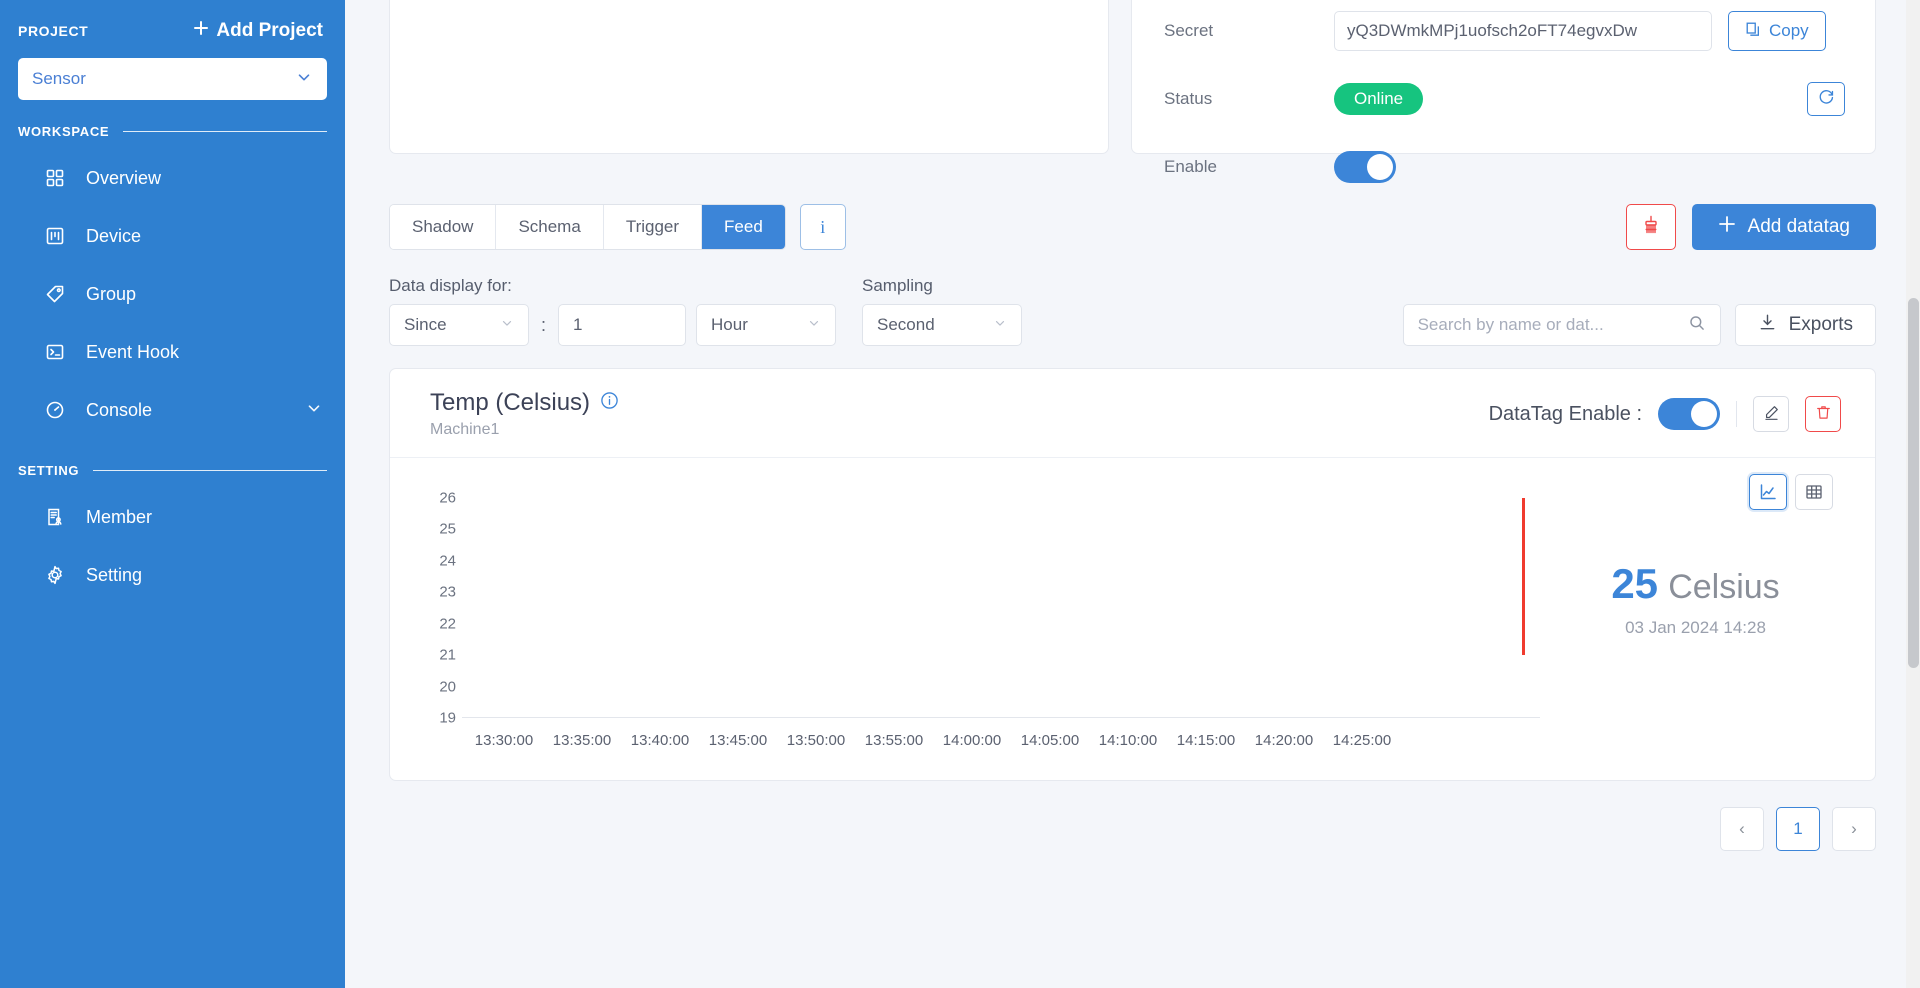 The image size is (1920, 988). Describe the element at coordinates (443, 227) in the screenshot. I see `tab-shadow: Shadow` at that location.